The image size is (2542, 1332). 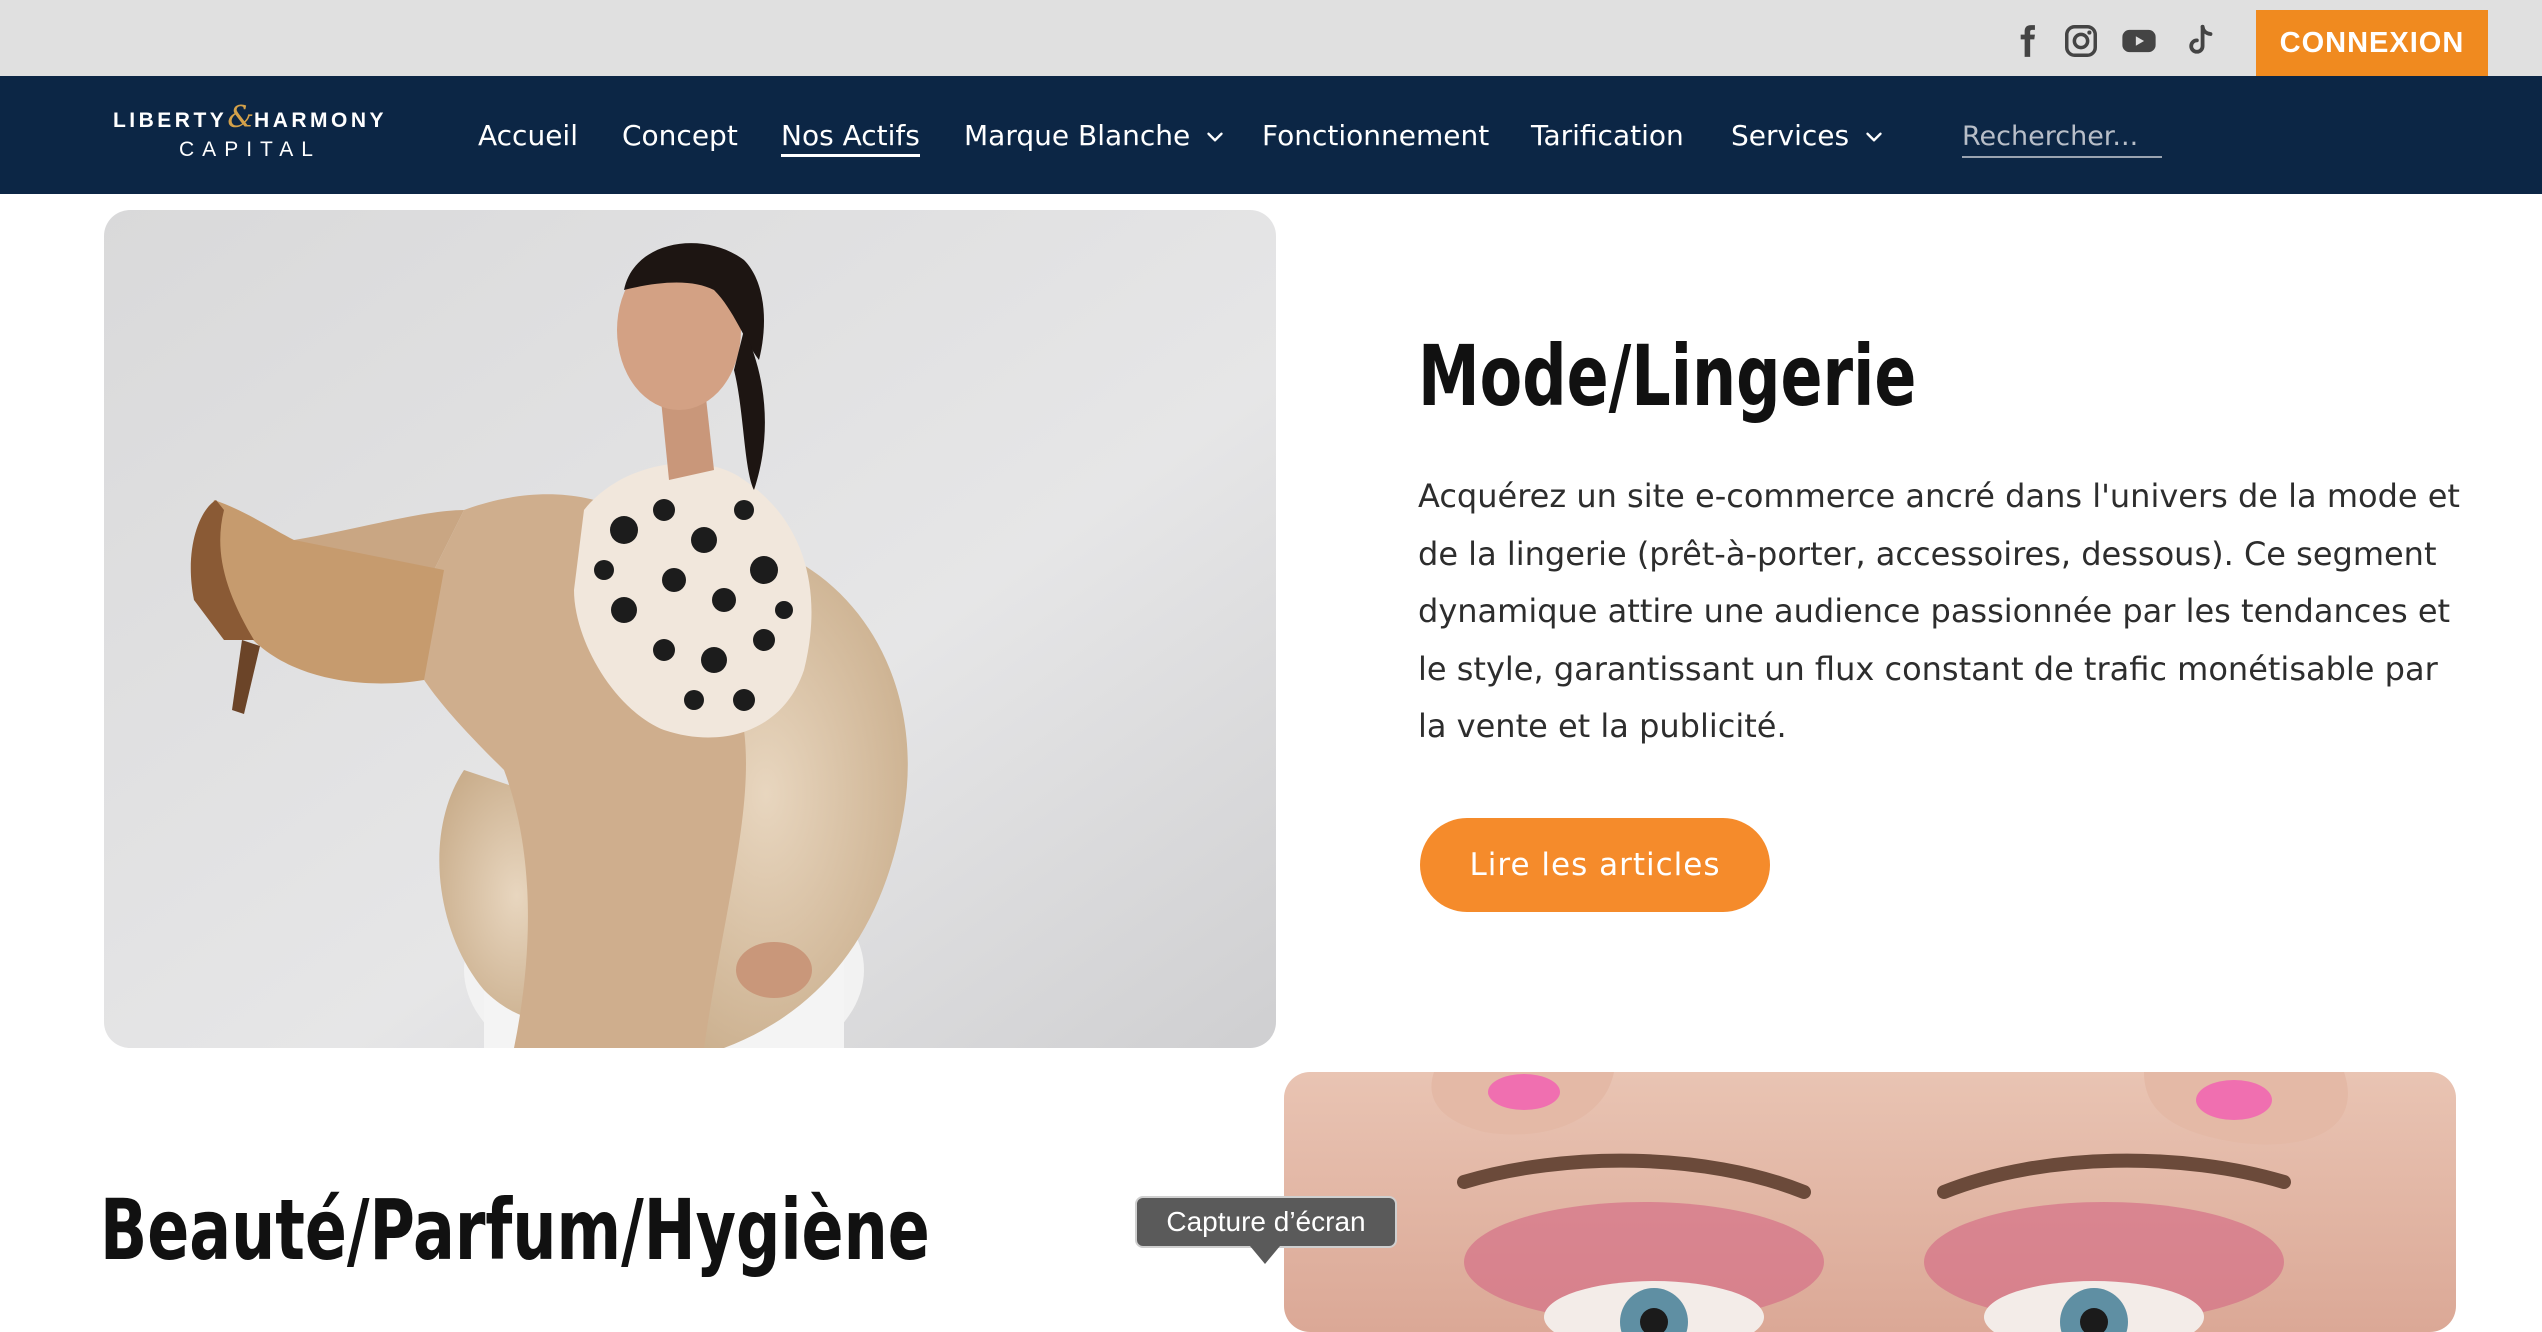 I want to click on facebook-icon, so click(x=2027, y=41).